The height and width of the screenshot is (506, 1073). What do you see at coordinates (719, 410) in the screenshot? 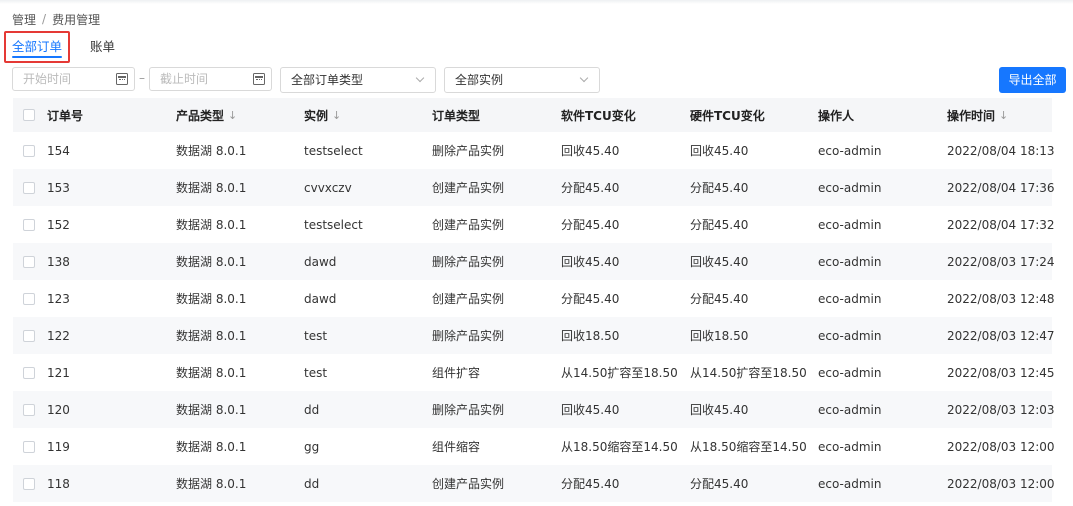
I see `cell-hardware-tcu: 回收45.40` at bounding box center [719, 410].